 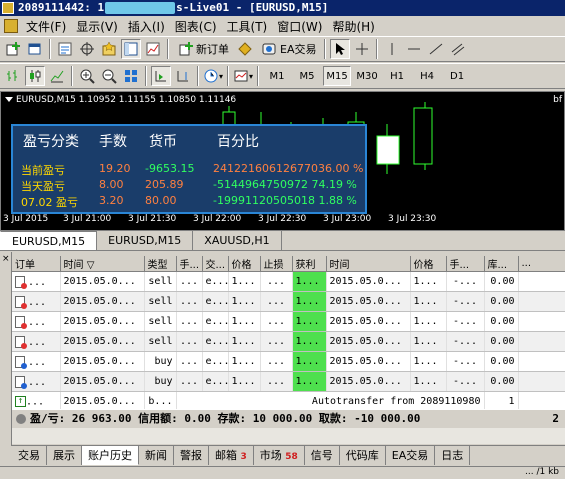 What do you see at coordinates (160, 264) in the screenshot?
I see `col-type: 类型` at bounding box center [160, 264].